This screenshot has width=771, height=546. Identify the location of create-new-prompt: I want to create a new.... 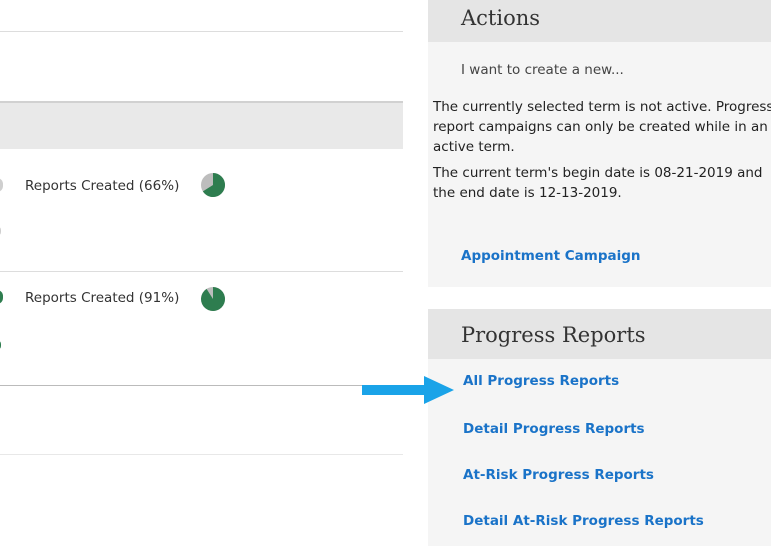
(542, 70).